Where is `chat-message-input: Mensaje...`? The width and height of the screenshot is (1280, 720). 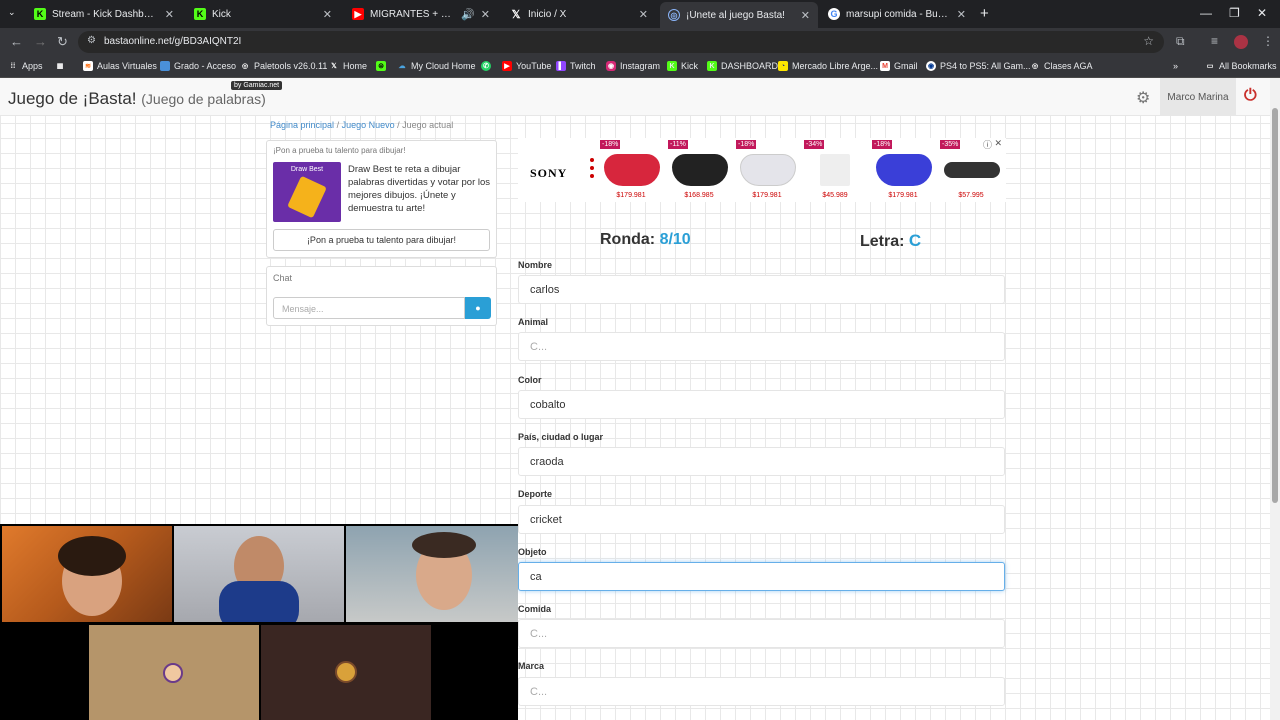 chat-message-input: Mensaje... is located at coordinates (369, 308).